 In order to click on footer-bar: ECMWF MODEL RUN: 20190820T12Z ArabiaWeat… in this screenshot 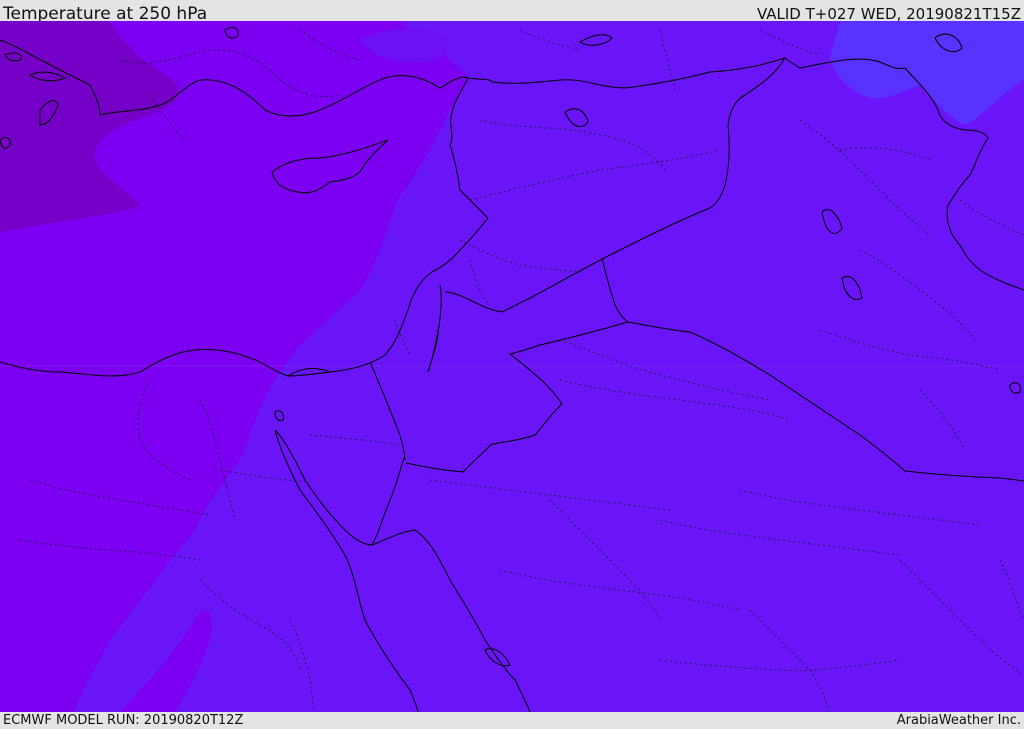, I will do `click(512, 720)`.